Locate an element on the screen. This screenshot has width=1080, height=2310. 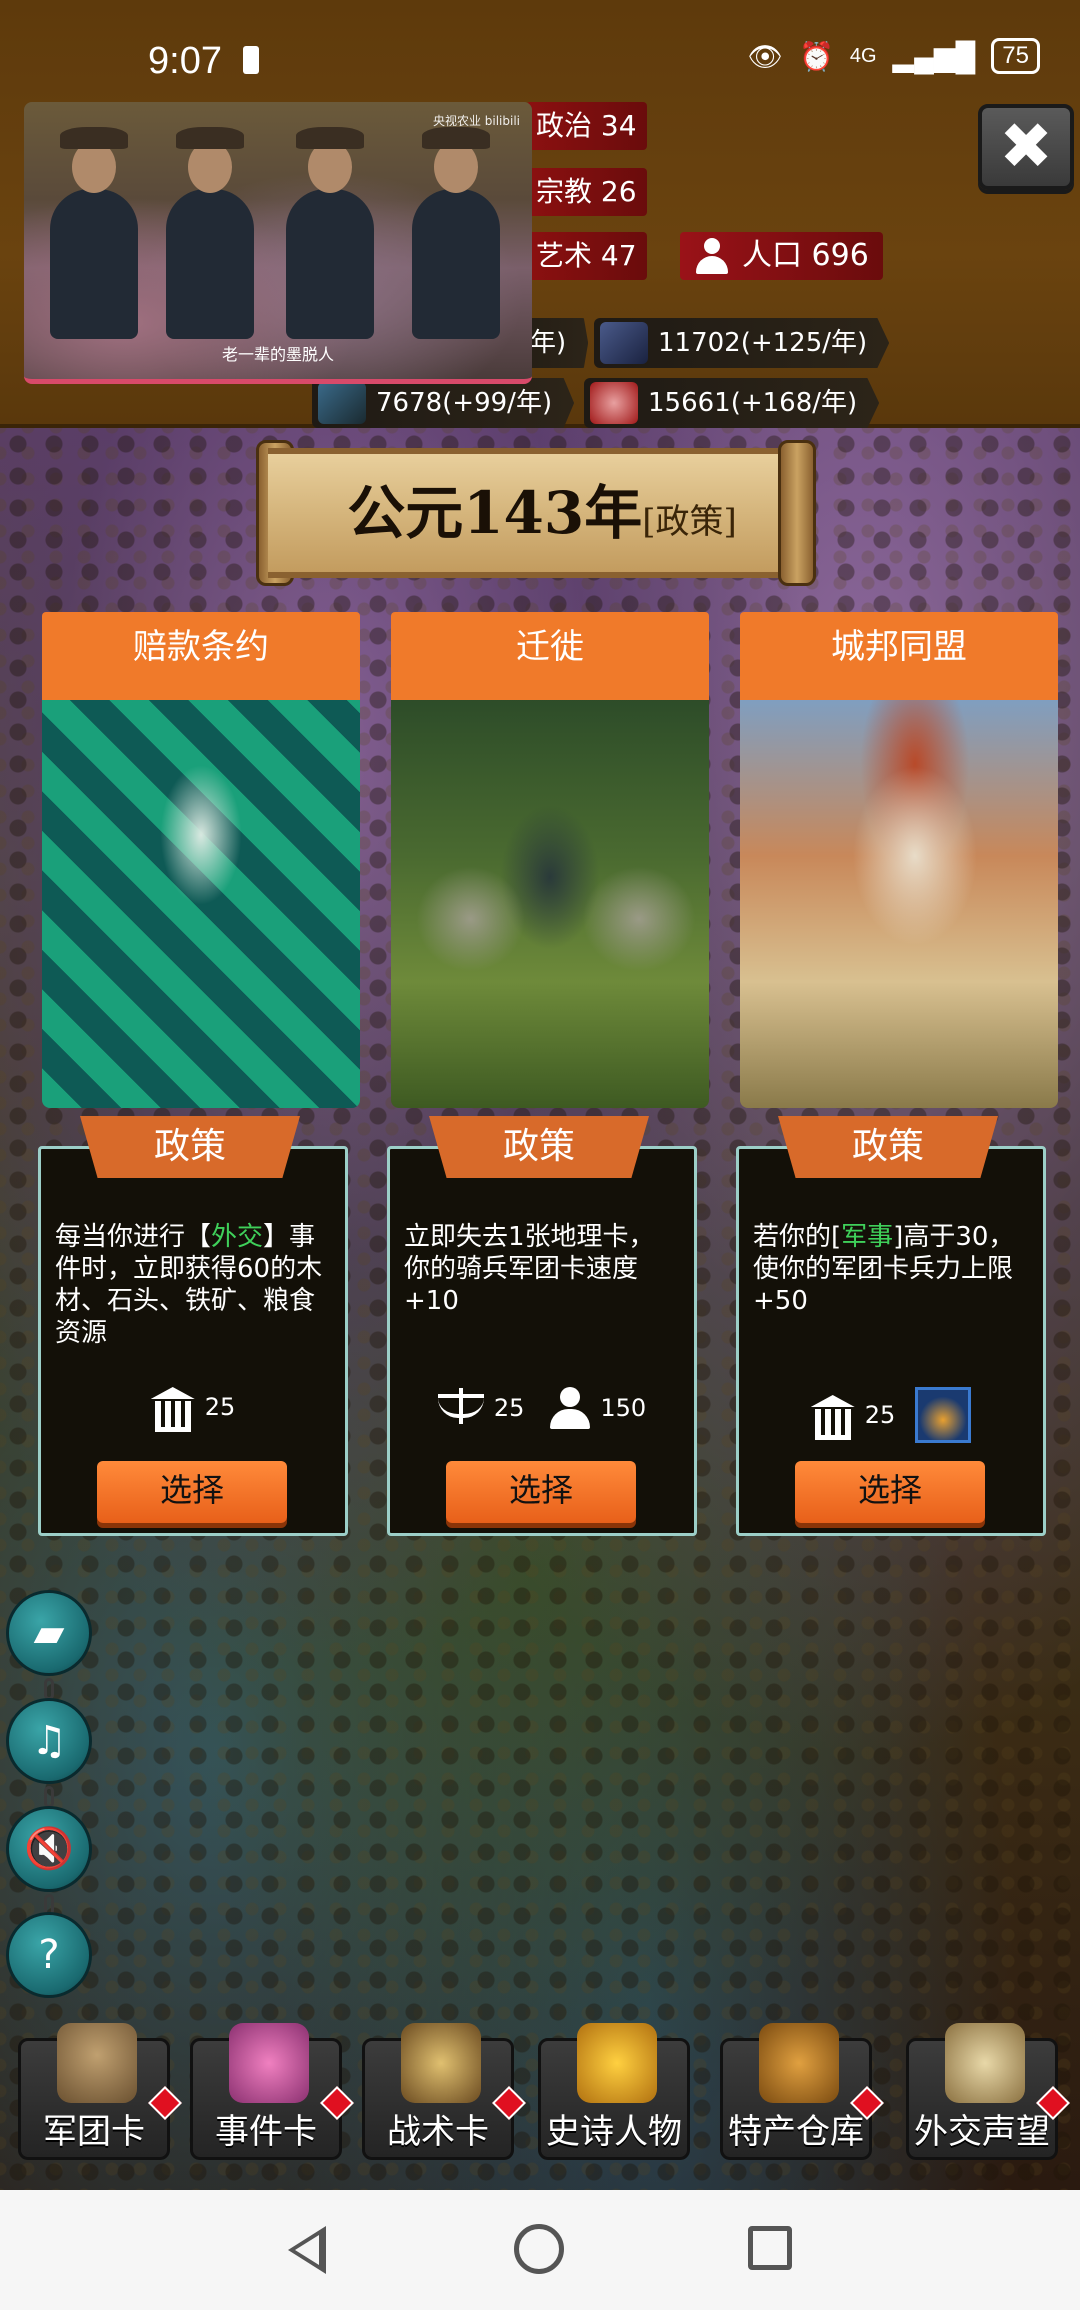
helmet-icon is located at coordinates (97, 2063).